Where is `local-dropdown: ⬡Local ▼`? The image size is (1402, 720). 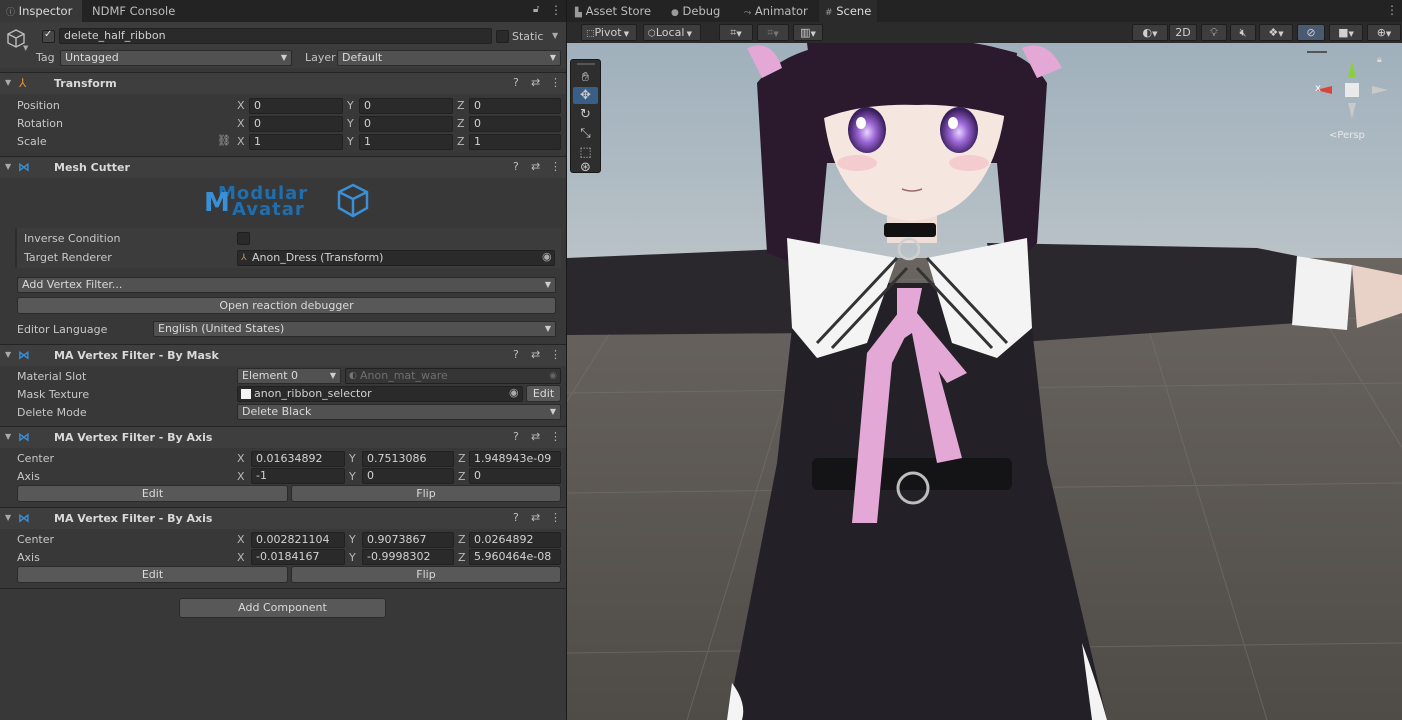
local-dropdown: ⬡Local ▼ is located at coordinates (672, 32).